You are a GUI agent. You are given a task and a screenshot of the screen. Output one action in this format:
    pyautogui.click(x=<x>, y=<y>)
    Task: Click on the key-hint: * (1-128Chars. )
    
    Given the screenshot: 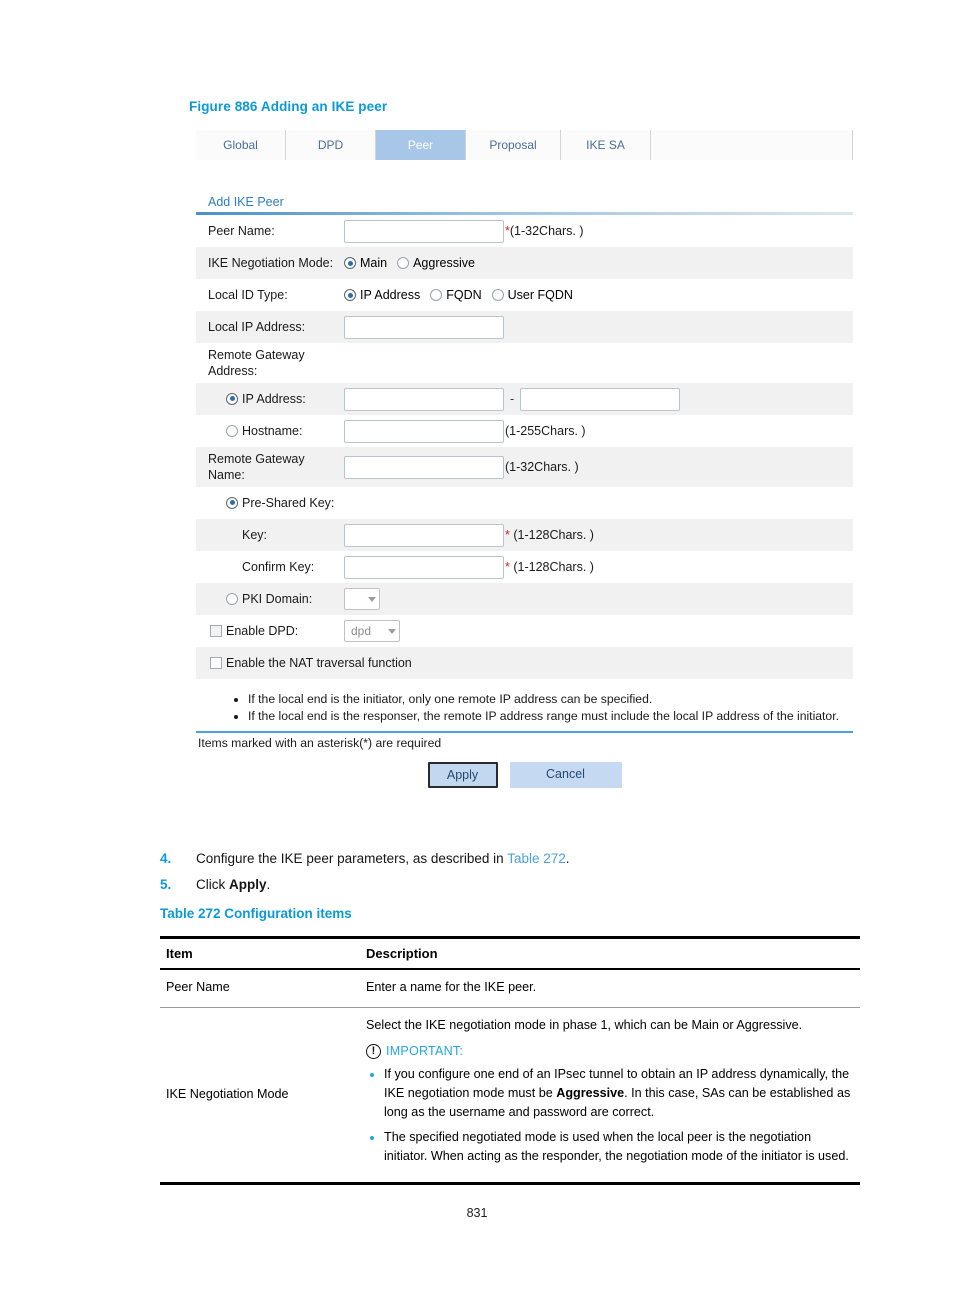 What is the action you would take?
    pyautogui.click(x=549, y=535)
    